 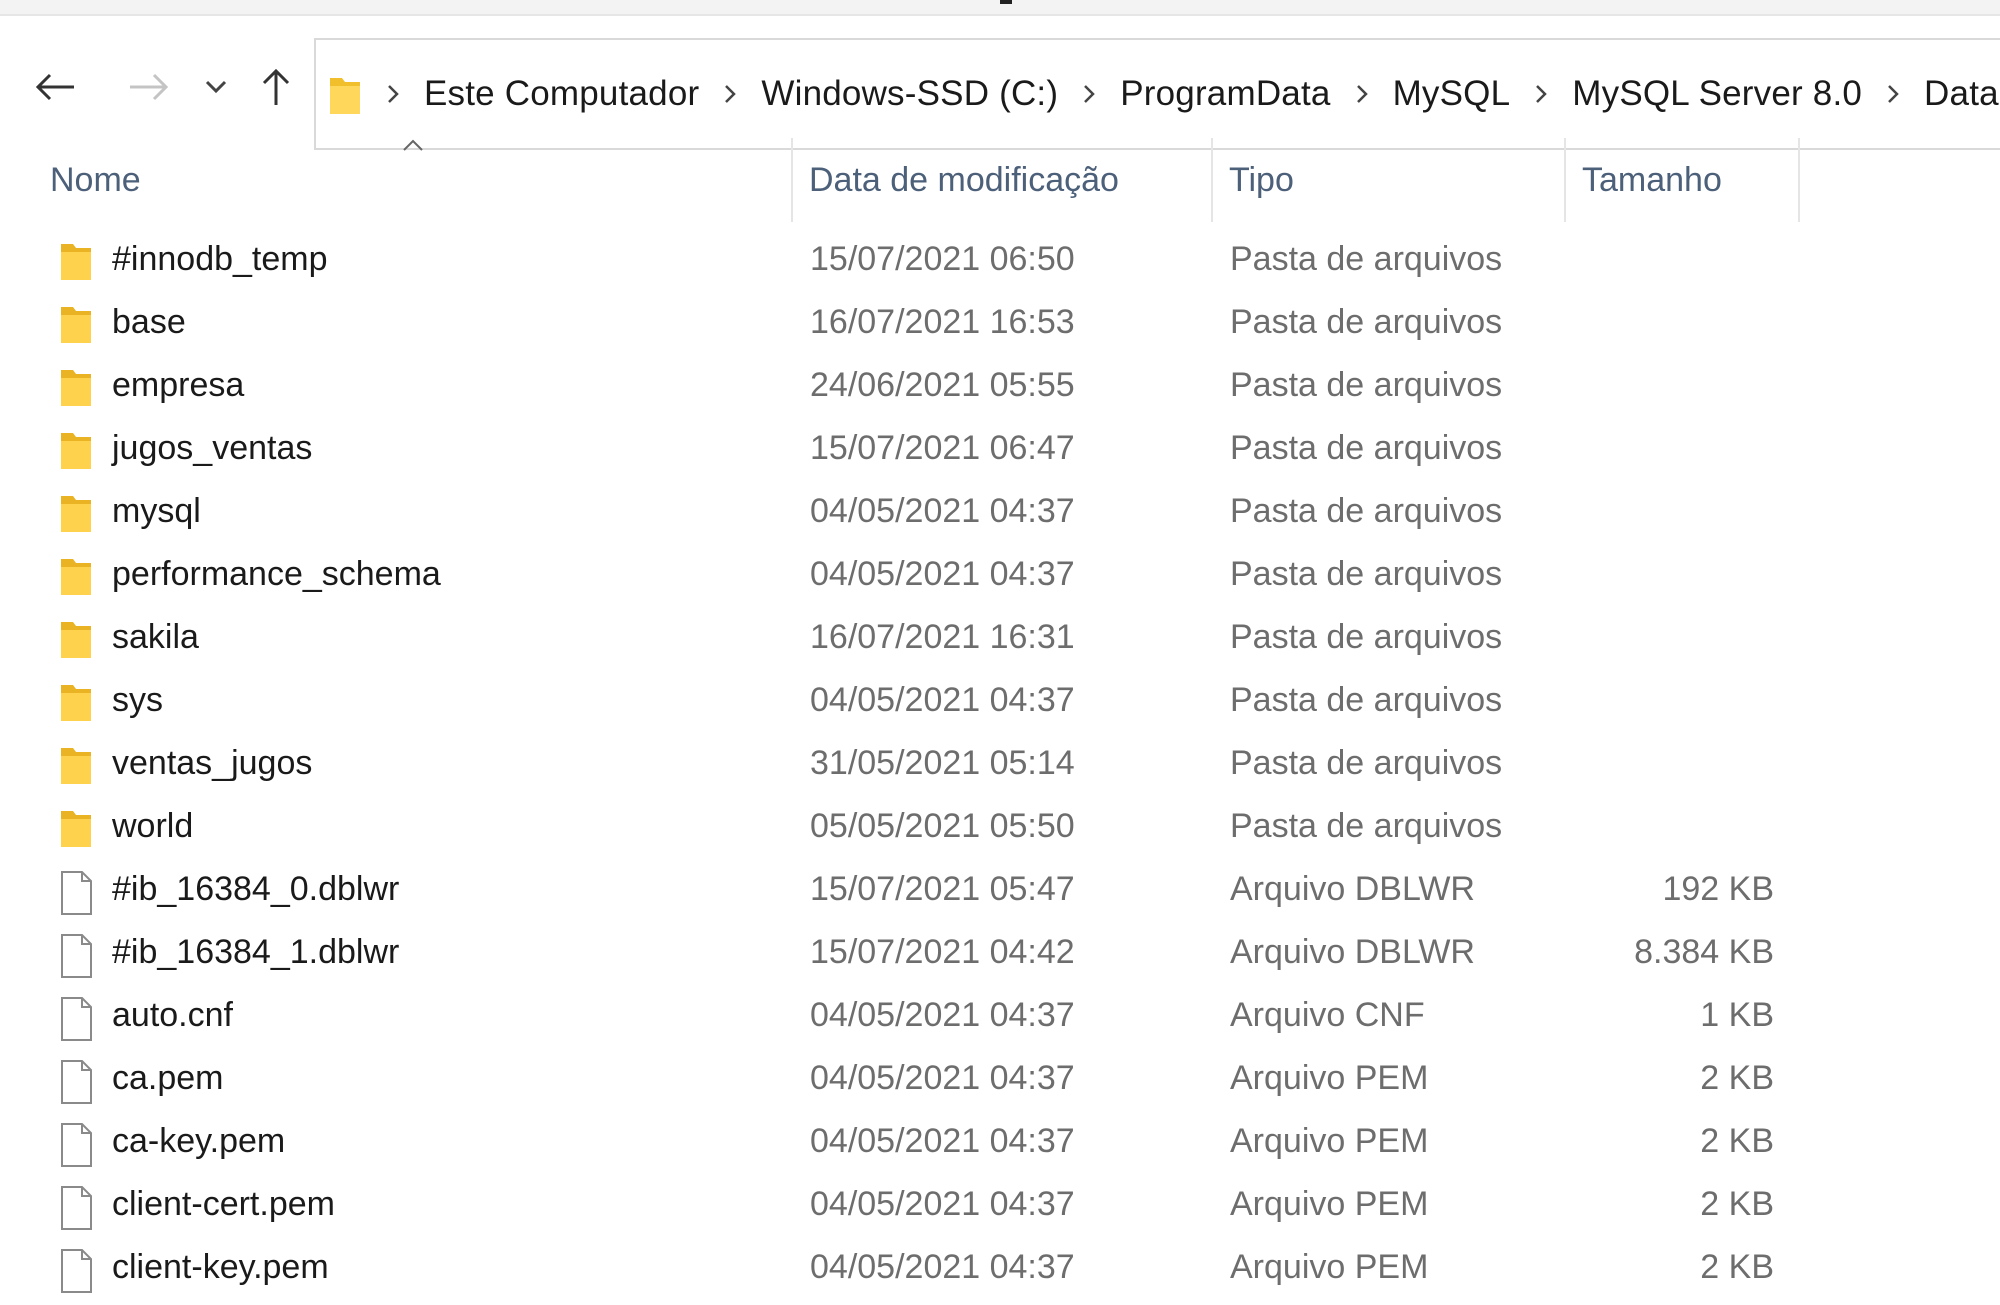 I want to click on forward-button, so click(x=149, y=87).